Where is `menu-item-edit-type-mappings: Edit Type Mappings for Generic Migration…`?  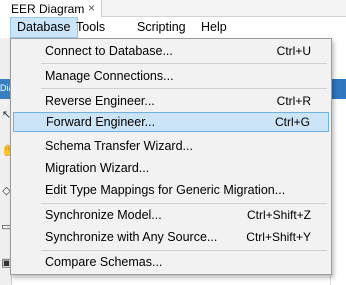
menu-item-edit-type-mappings: Edit Type Mappings for Generic Migration… is located at coordinates (171, 190).